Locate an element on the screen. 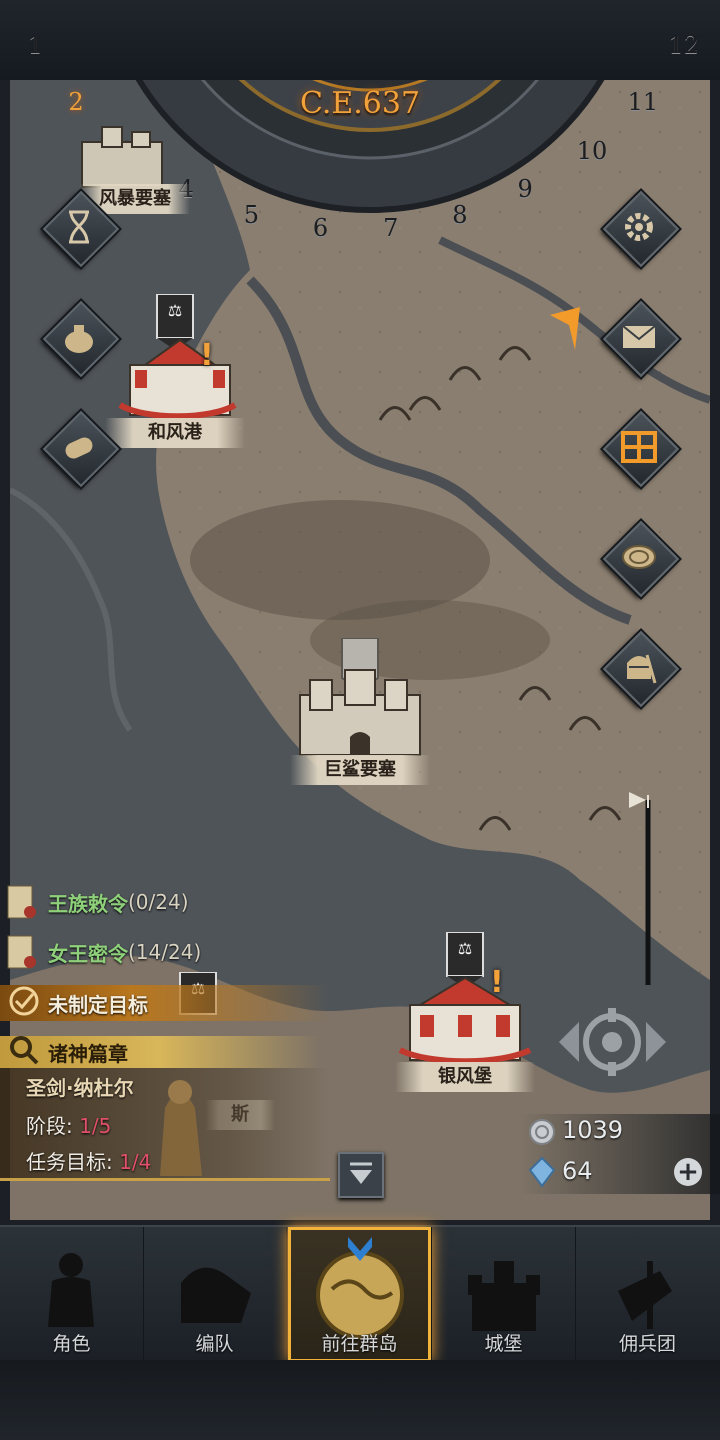 The width and height of the screenshot is (720, 1440). nav-label: 角色 is located at coordinates (71, 1344).